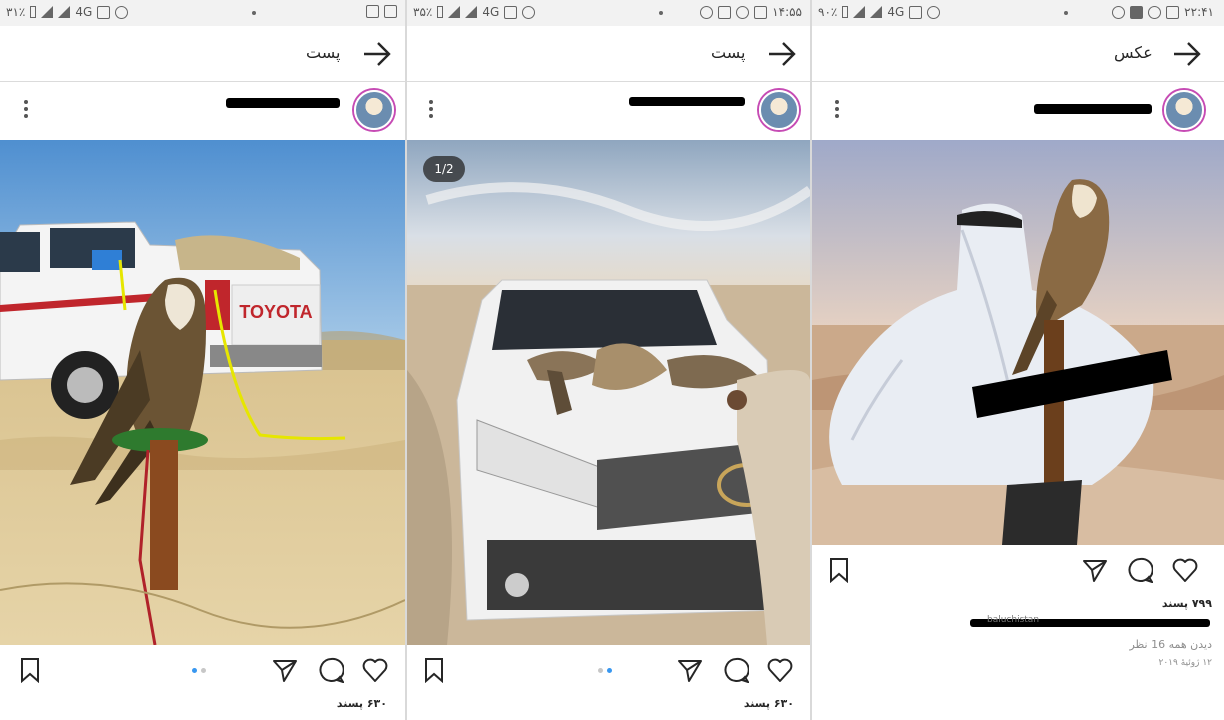 The height and width of the screenshot is (720, 1224). I want to click on stop-icon, so click(1137, 12).